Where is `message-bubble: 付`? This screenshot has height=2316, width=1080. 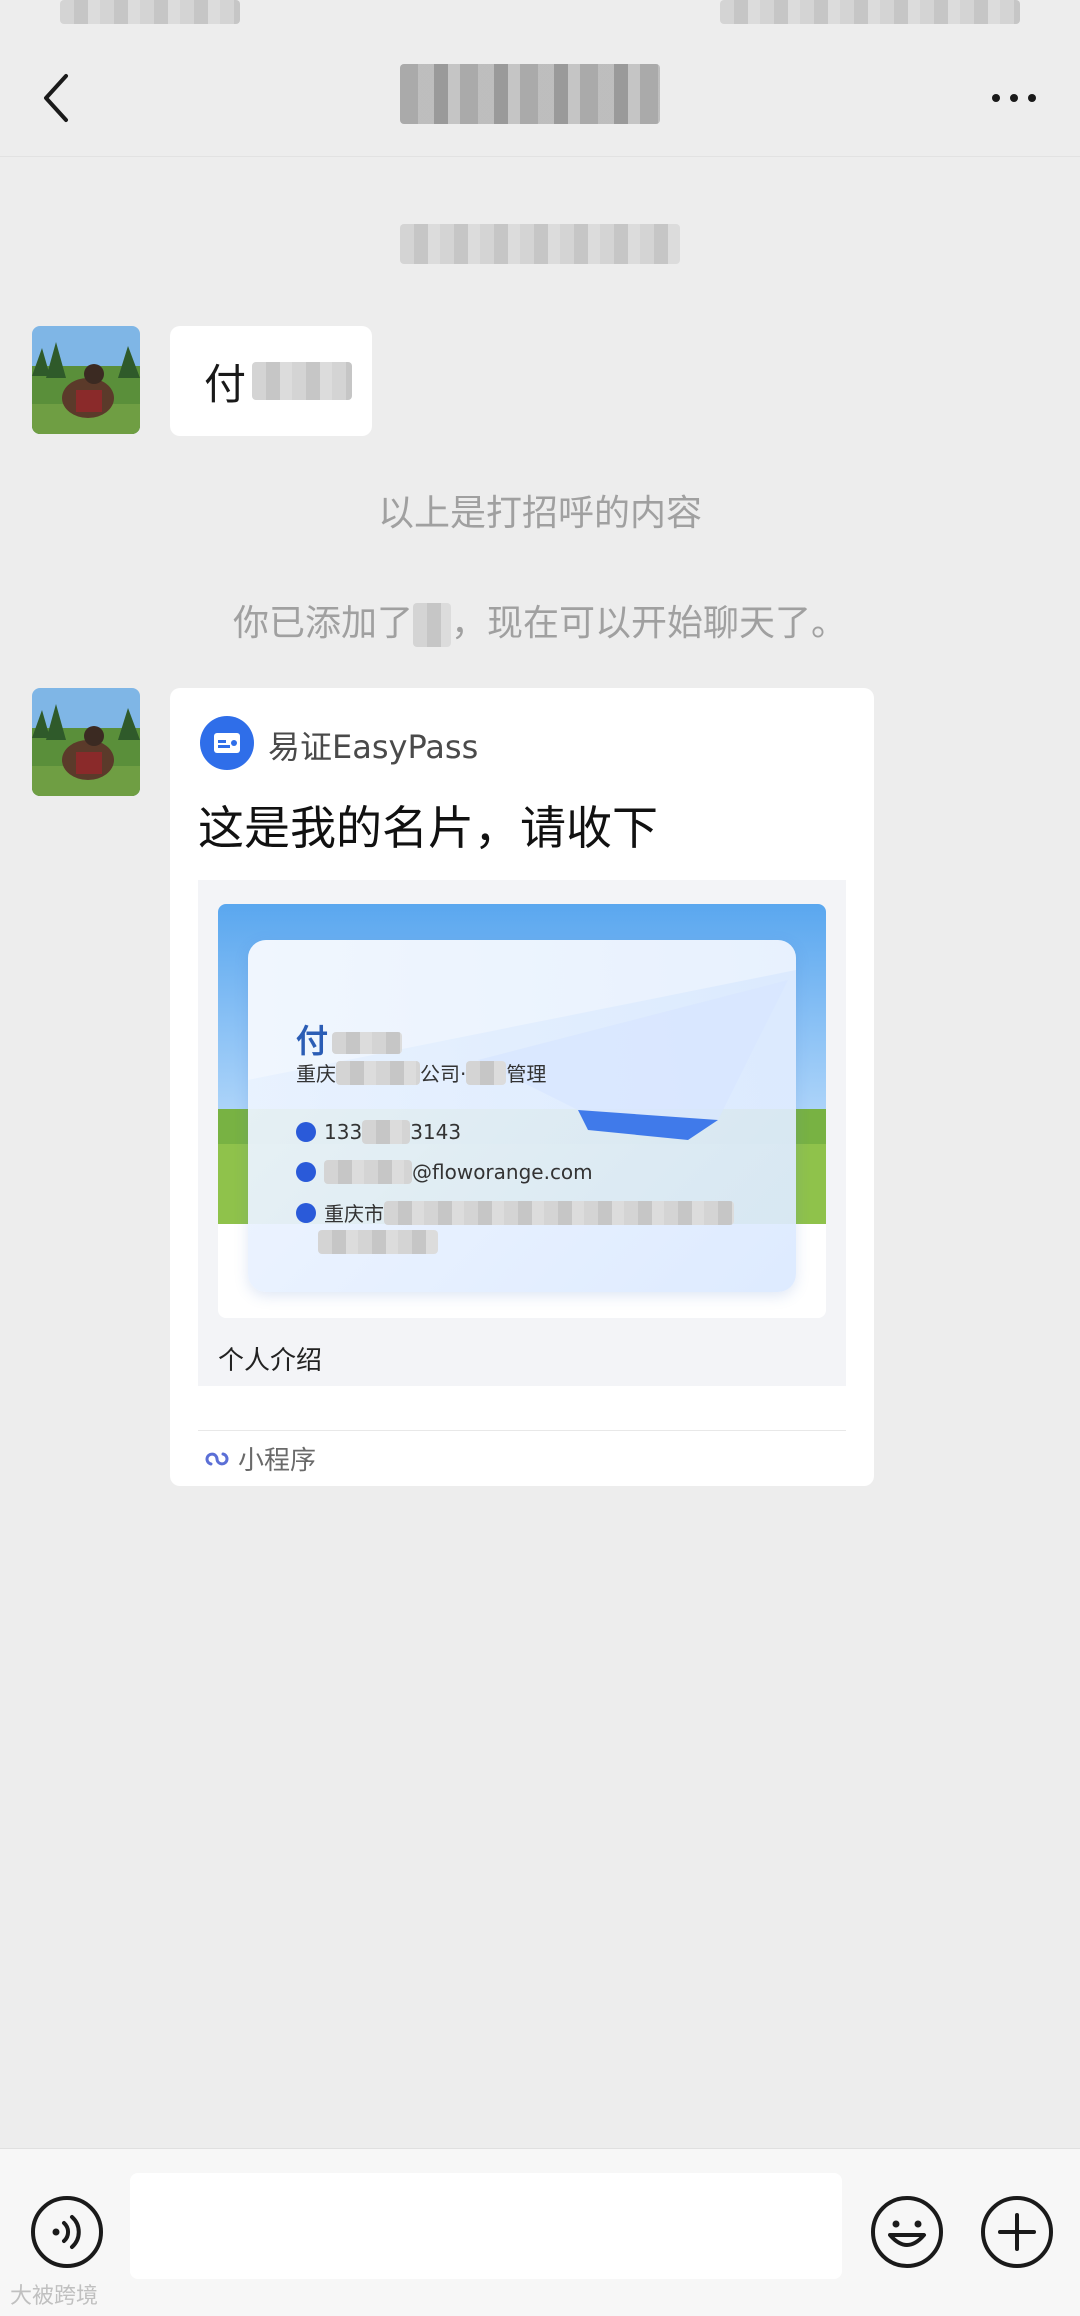
message-bubble: 付 is located at coordinates (271, 381).